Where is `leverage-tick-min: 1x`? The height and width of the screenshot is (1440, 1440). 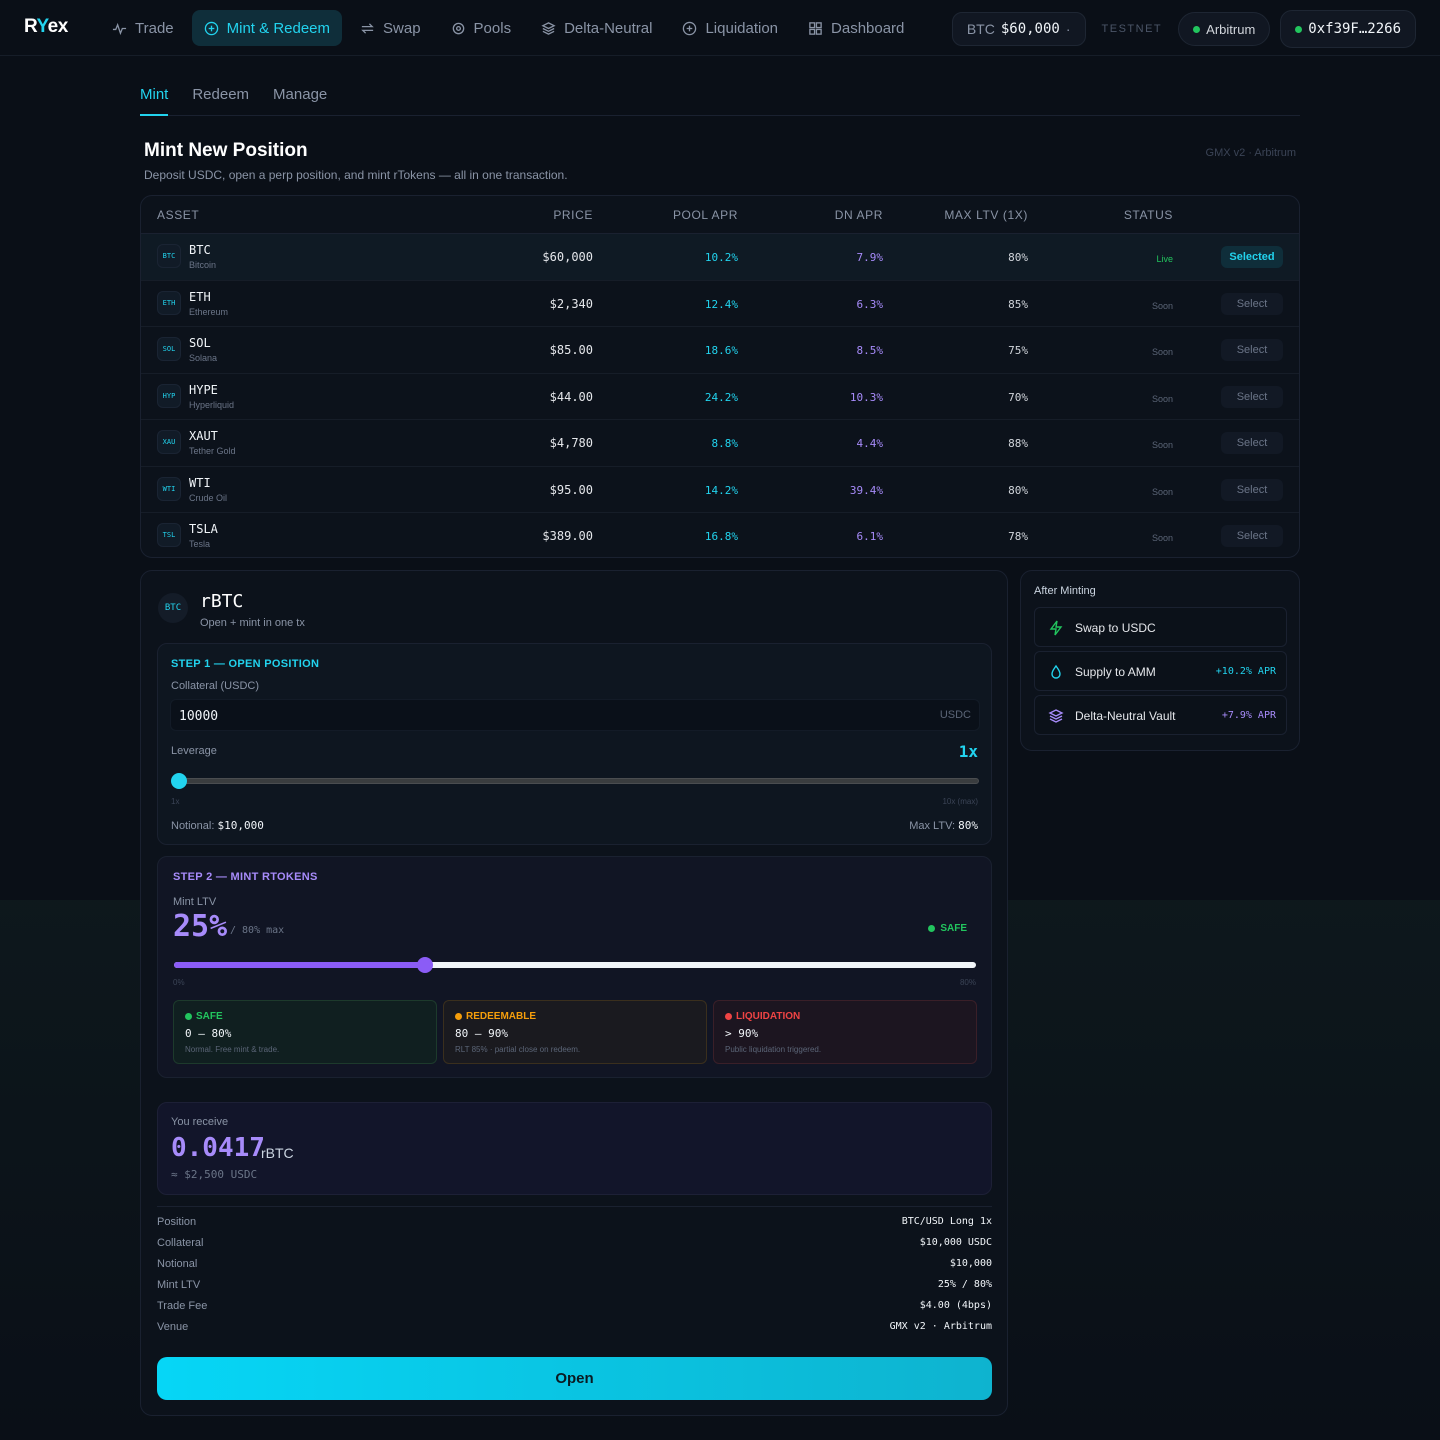
leverage-tick-min: 1x is located at coordinates (175, 801).